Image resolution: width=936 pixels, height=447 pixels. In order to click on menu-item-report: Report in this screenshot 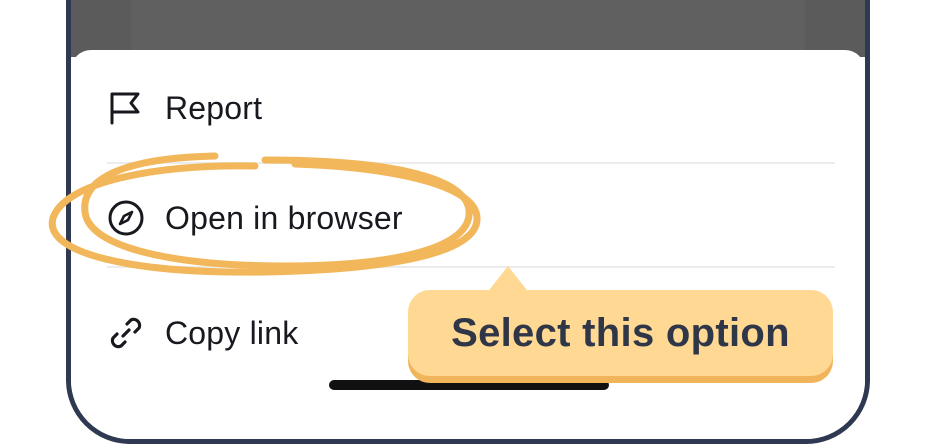, I will do `click(184, 108)`.